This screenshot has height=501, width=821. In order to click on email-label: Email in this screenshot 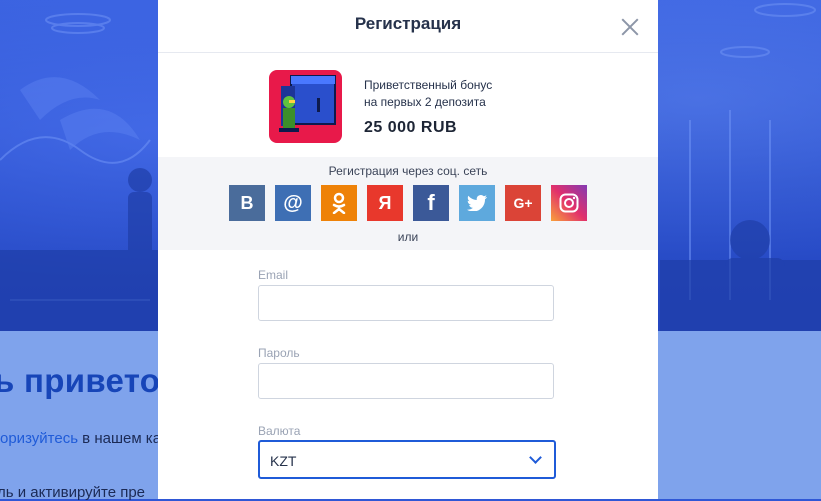, I will do `click(273, 275)`.